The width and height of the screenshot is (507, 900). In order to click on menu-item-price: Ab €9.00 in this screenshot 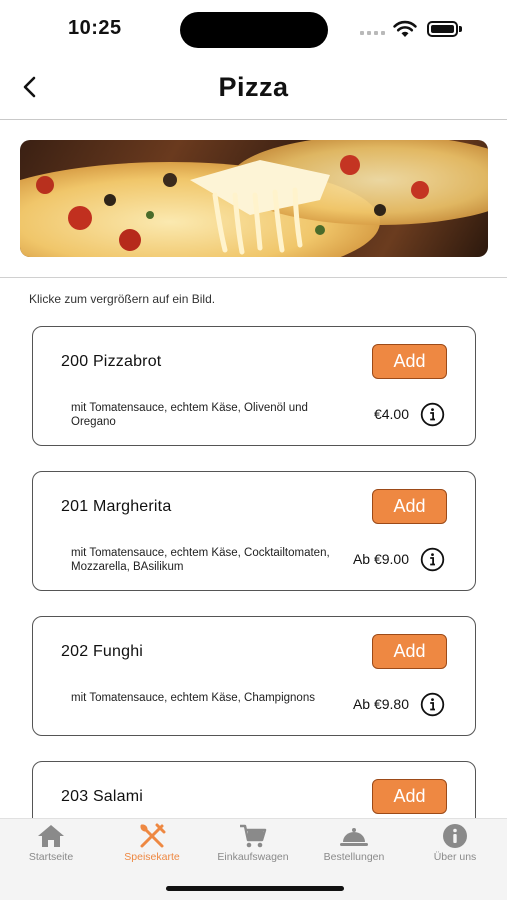, I will do `click(380, 559)`.